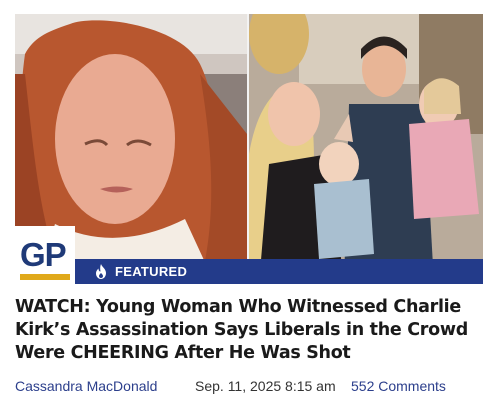 The height and width of the screenshot is (411, 497). I want to click on comments-link: 552 Comments, so click(398, 386).